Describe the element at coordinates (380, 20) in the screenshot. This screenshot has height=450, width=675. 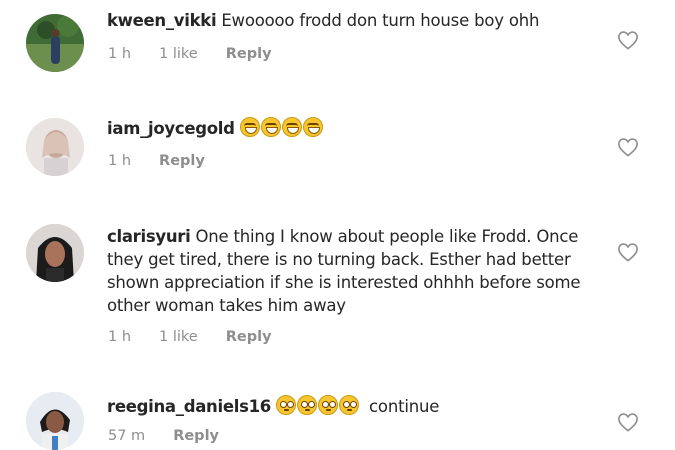
I see `comment-body: Ewooooo frodd don turn house boy ohh` at that location.